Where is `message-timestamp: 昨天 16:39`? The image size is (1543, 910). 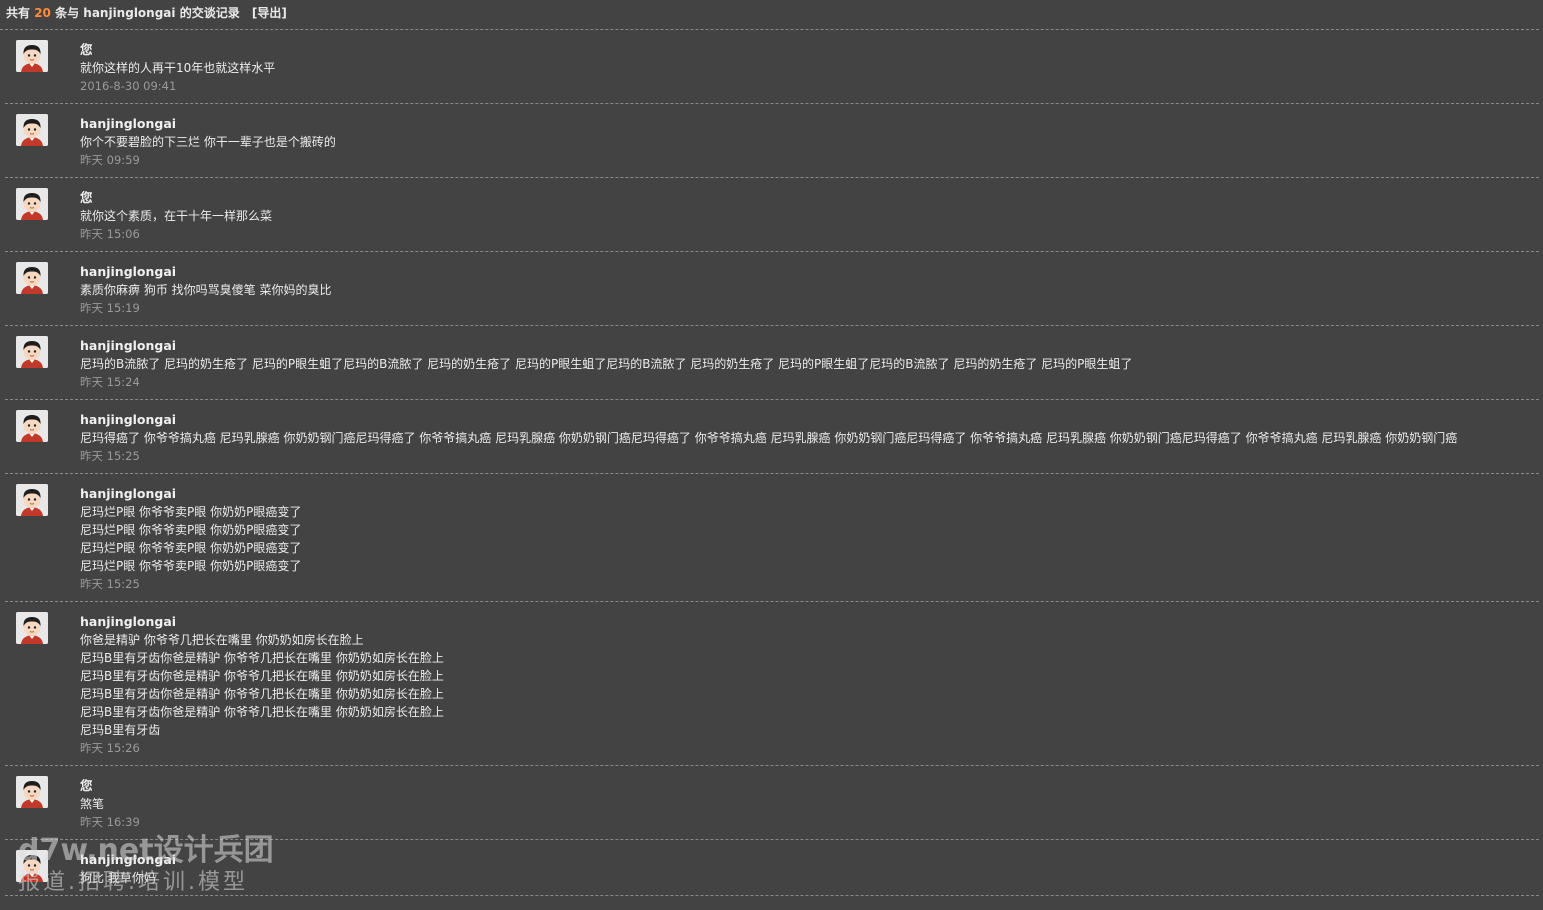
message-timestamp: 昨天 16:39 is located at coordinates (110, 822).